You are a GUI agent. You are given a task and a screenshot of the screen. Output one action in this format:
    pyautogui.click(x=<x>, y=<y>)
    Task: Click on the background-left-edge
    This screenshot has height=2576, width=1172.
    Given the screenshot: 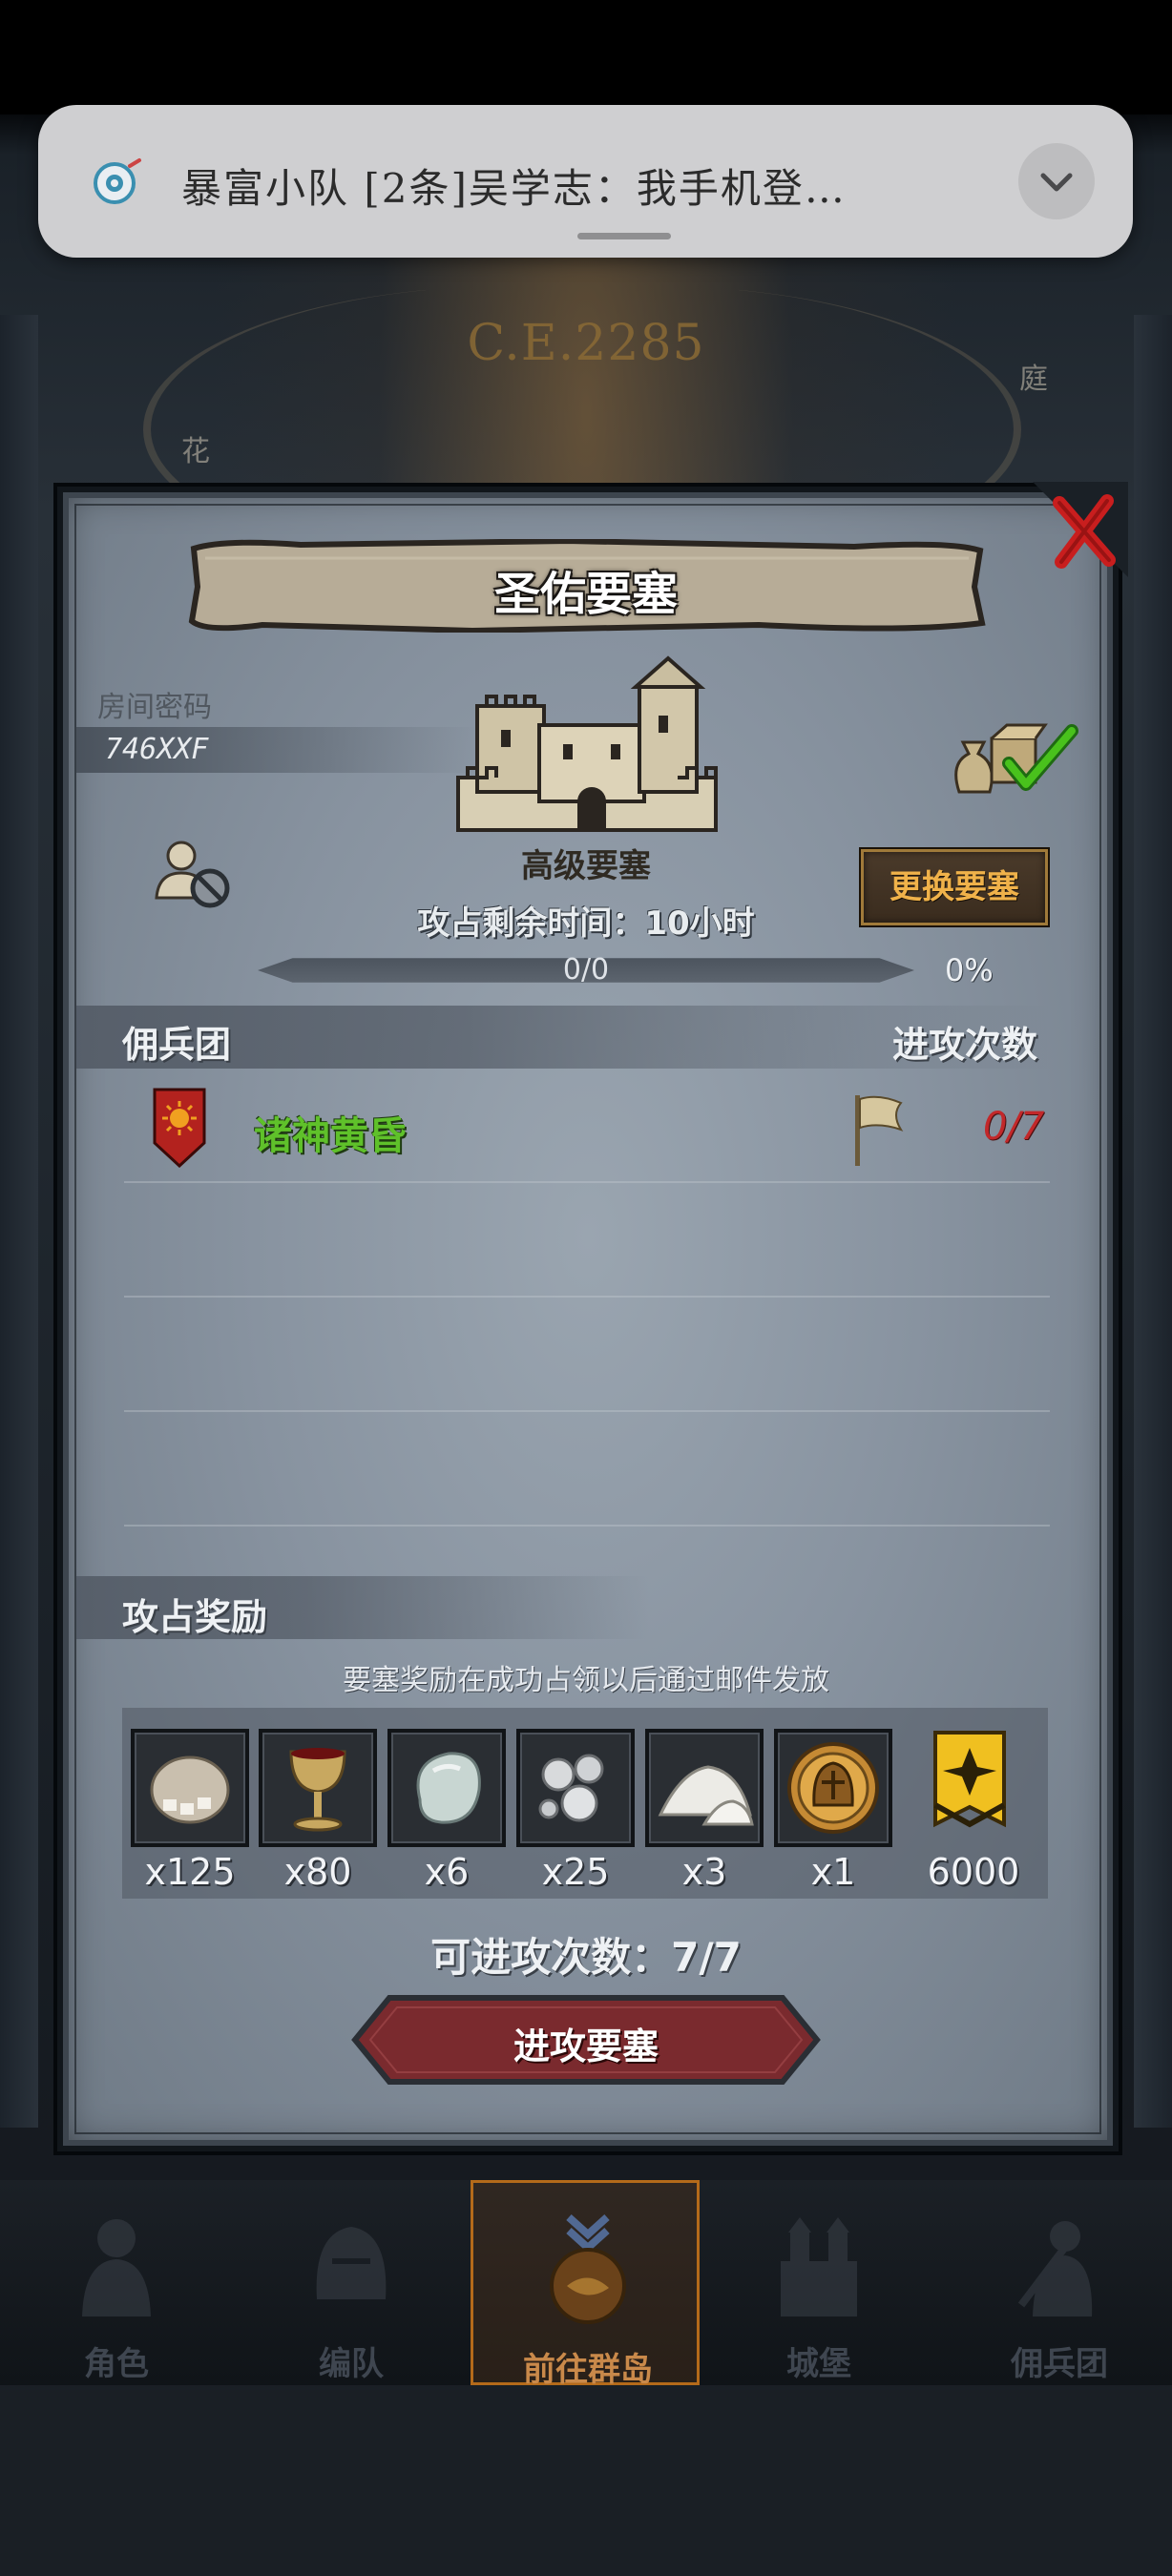 What is the action you would take?
    pyautogui.click(x=19, y=1221)
    